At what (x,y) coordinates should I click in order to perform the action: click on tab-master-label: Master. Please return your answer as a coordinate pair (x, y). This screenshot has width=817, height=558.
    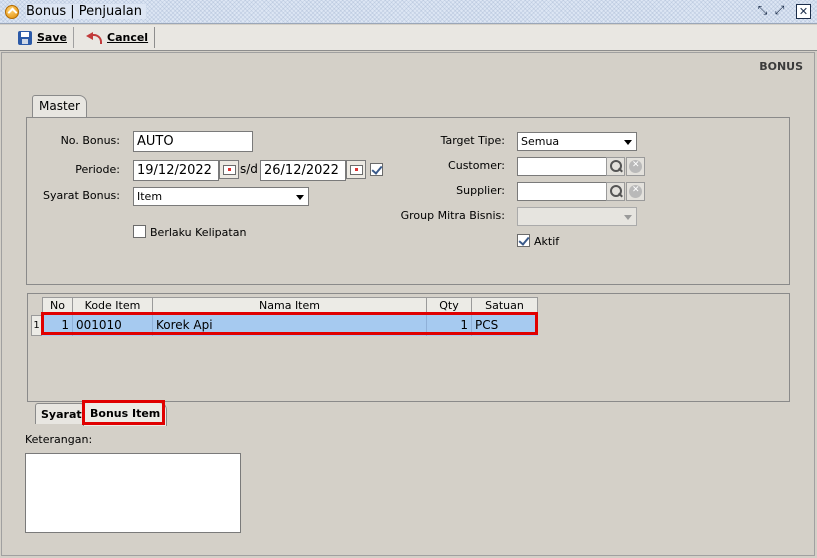
    Looking at the image, I should click on (59, 106).